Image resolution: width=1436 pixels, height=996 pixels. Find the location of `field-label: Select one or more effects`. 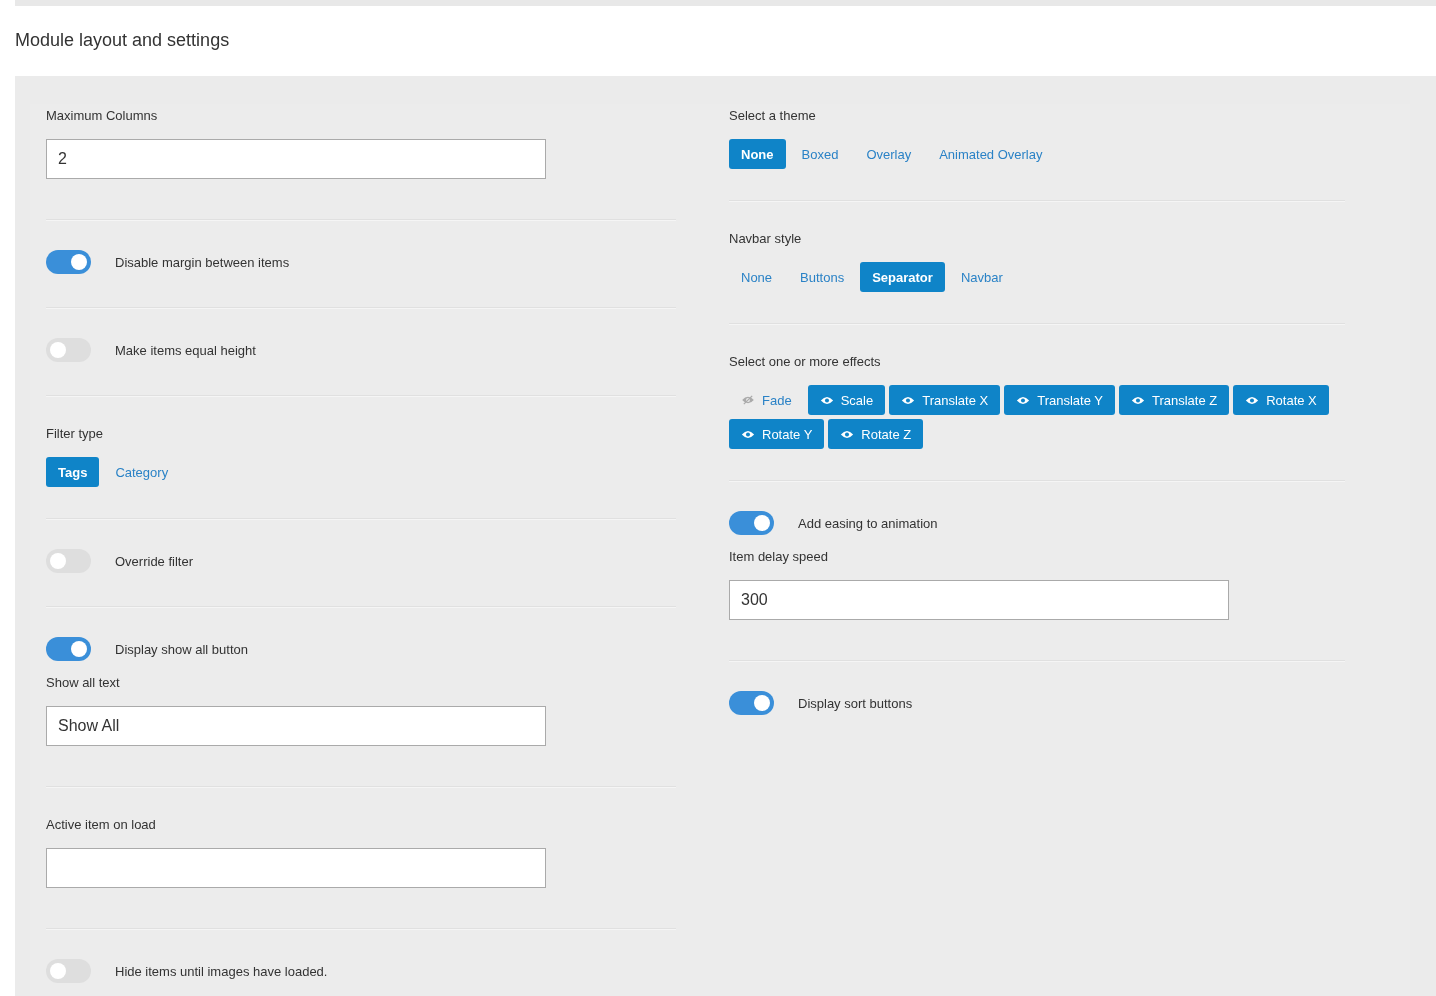

field-label: Select one or more effects is located at coordinates (805, 361).